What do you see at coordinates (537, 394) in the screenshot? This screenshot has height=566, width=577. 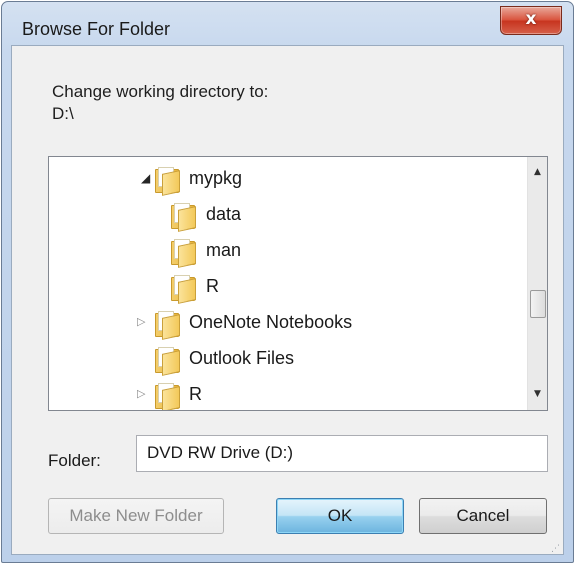 I see `scroll-down-arrow-icon: ▼` at bounding box center [537, 394].